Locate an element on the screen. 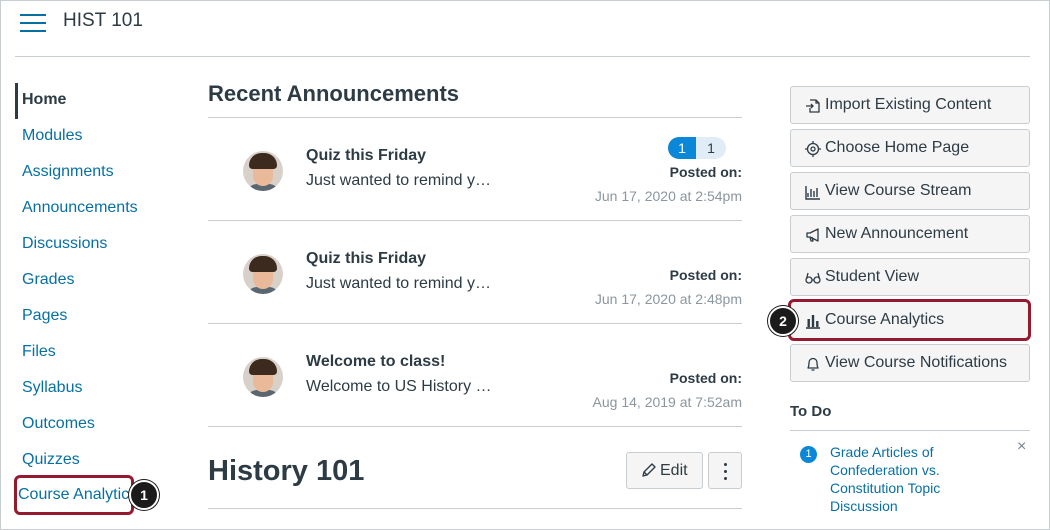 Image resolution: width=1050 pixels, height=530 pixels. sidebar-button-label: Import Existing Content is located at coordinates (908, 104).